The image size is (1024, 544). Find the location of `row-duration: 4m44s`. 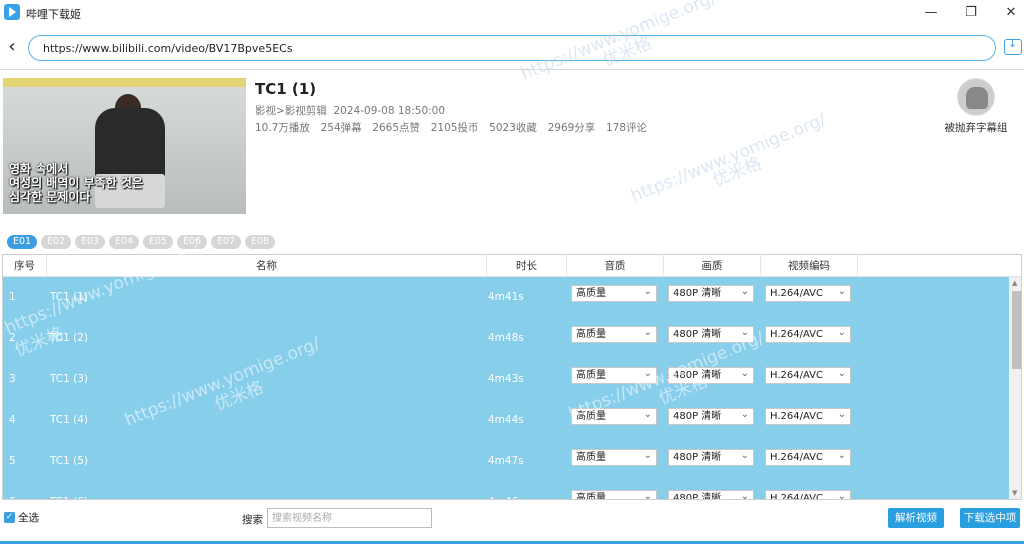

row-duration: 4m44s is located at coordinates (506, 420).